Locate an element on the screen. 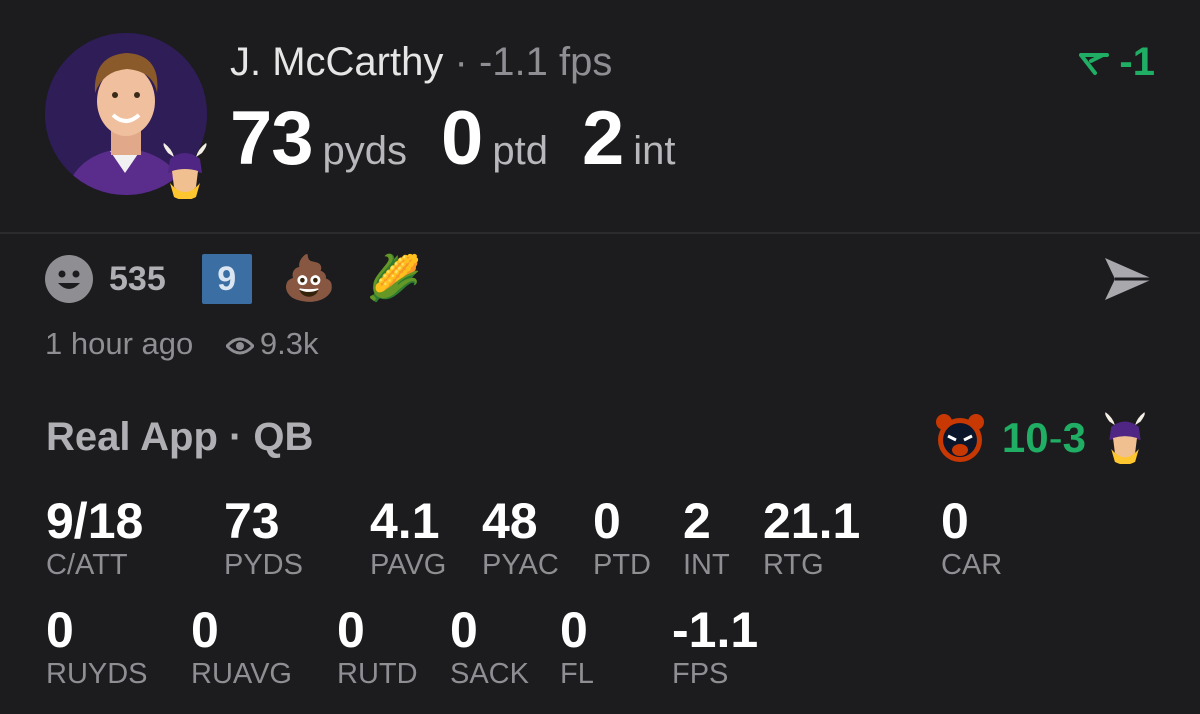 The width and height of the screenshot is (1200, 714). divider is located at coordinates (600, 233).